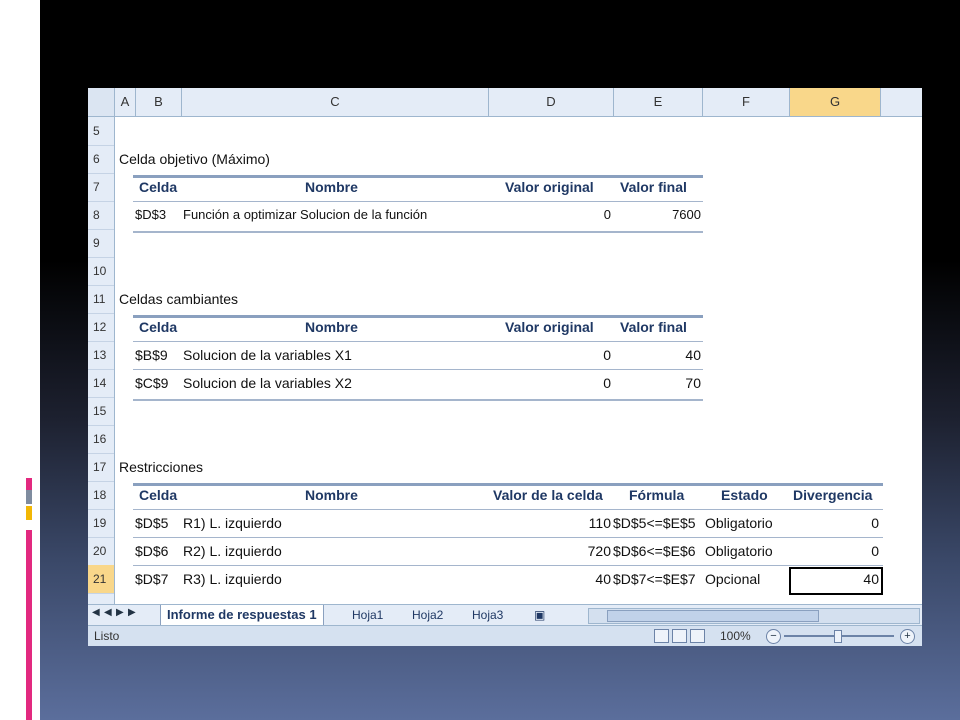 The height and width of the screenshot is (720, 960). Describe the element at coordinates (693, 383) in the screenshot. I see `cell-final-value: 70` at that location.